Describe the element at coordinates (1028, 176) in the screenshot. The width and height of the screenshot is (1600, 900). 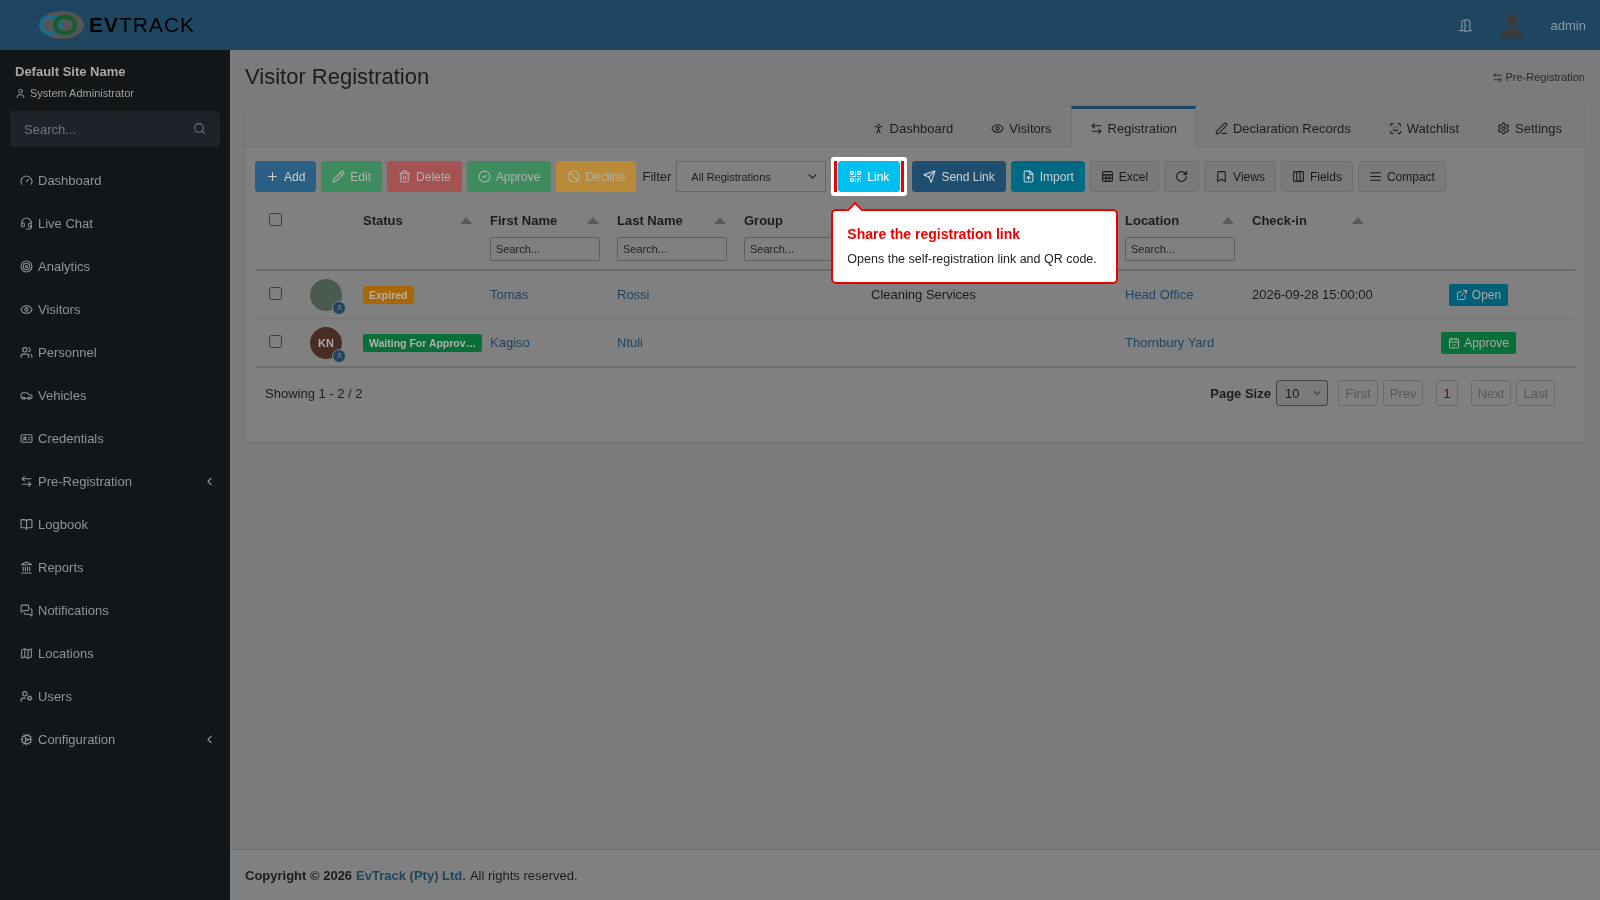
I see `file-upload-icon` at that location.